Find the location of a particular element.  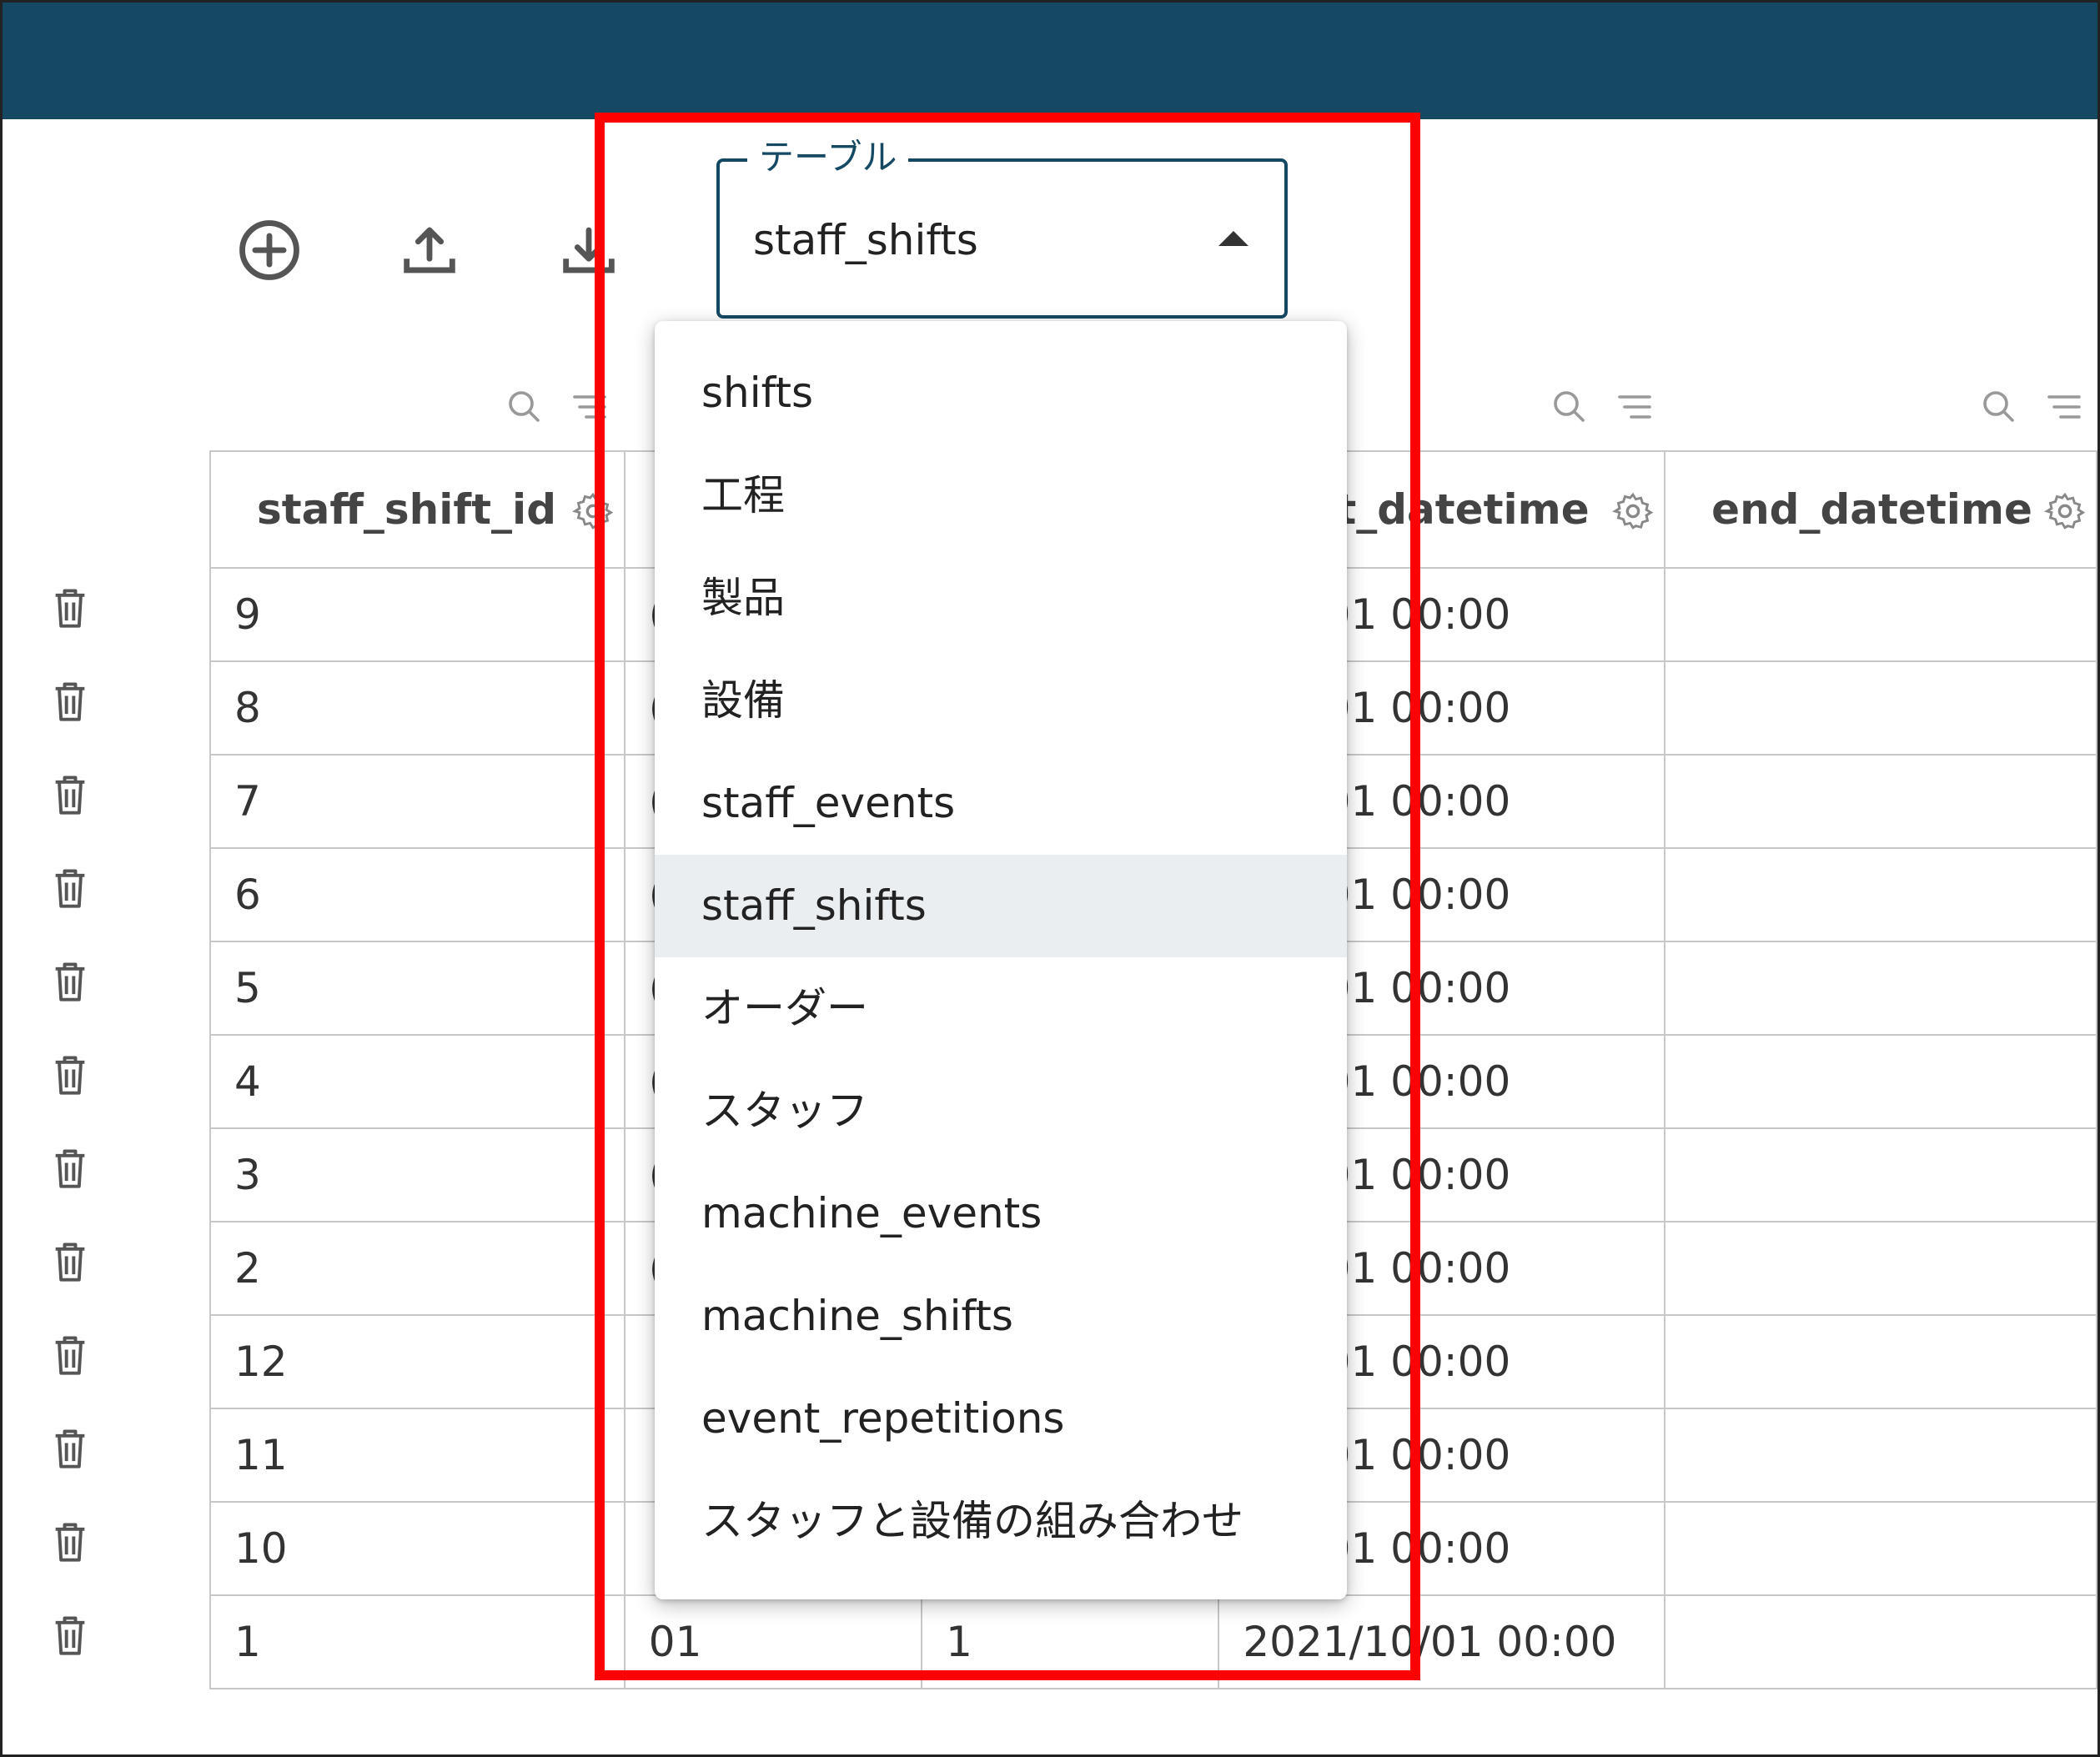

upload-button is located at coordinates (429, 250).